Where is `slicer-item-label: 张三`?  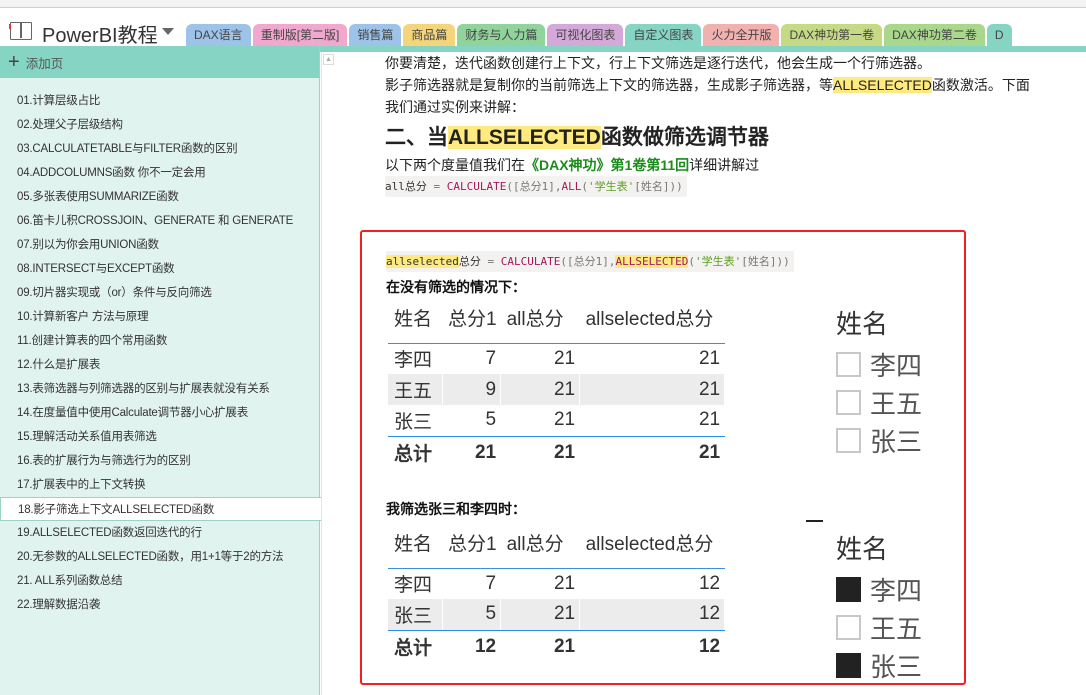
slicer-item-label: 张三 is located at coordinates (896, 666).